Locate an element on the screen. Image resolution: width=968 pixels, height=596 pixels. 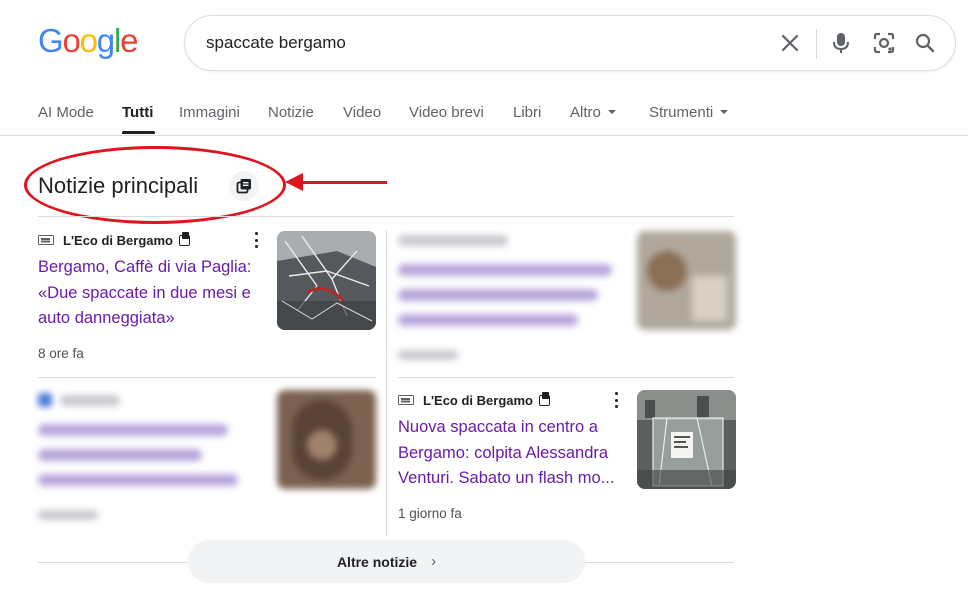
tab-tutti: Tutti is located at coordinates (137, 112).